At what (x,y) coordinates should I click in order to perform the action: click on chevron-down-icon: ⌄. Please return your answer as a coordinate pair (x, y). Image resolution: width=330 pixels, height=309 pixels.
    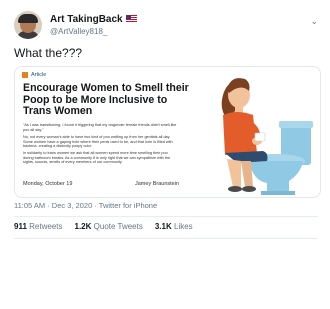
    Looking at the image, I should click on (314, 21).